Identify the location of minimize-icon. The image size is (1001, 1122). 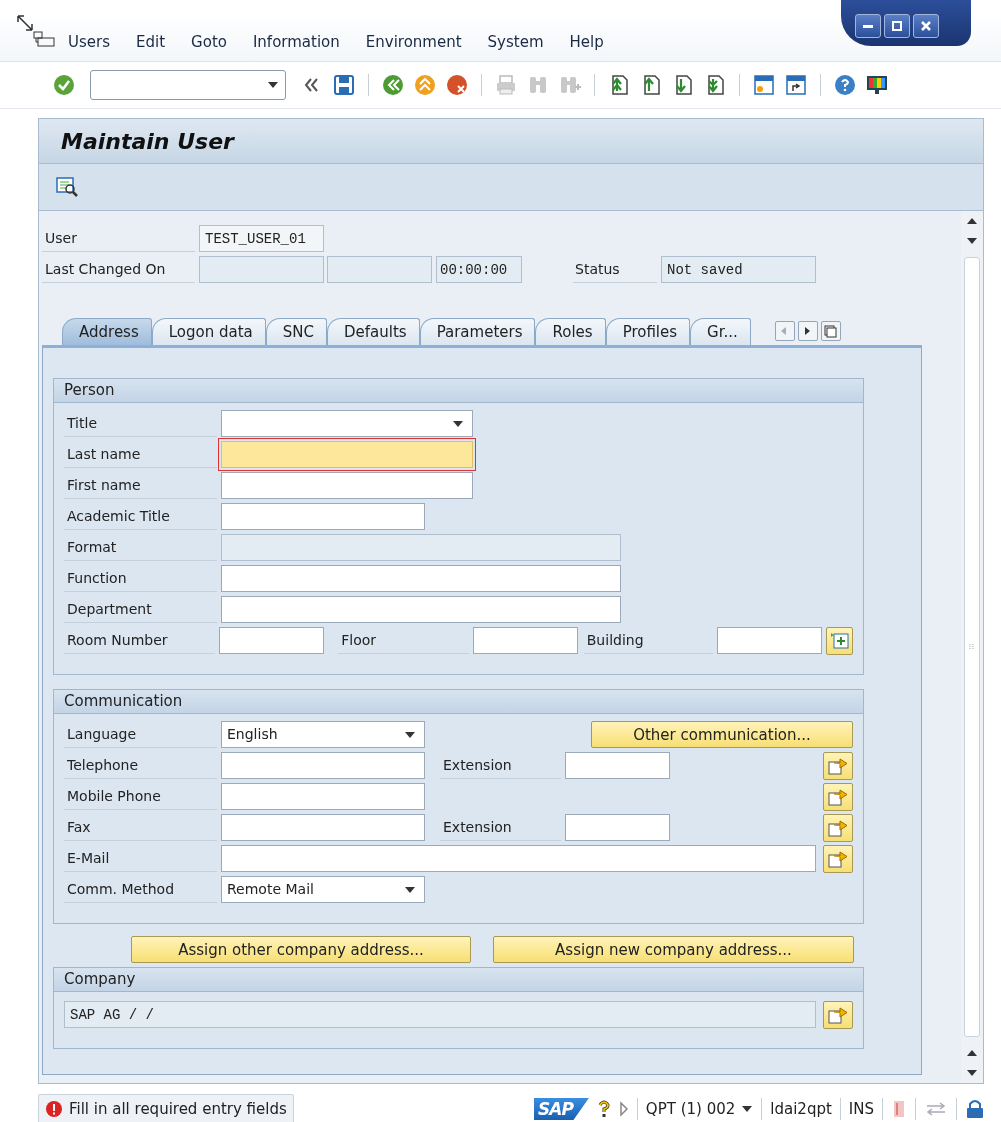
(868, 26).